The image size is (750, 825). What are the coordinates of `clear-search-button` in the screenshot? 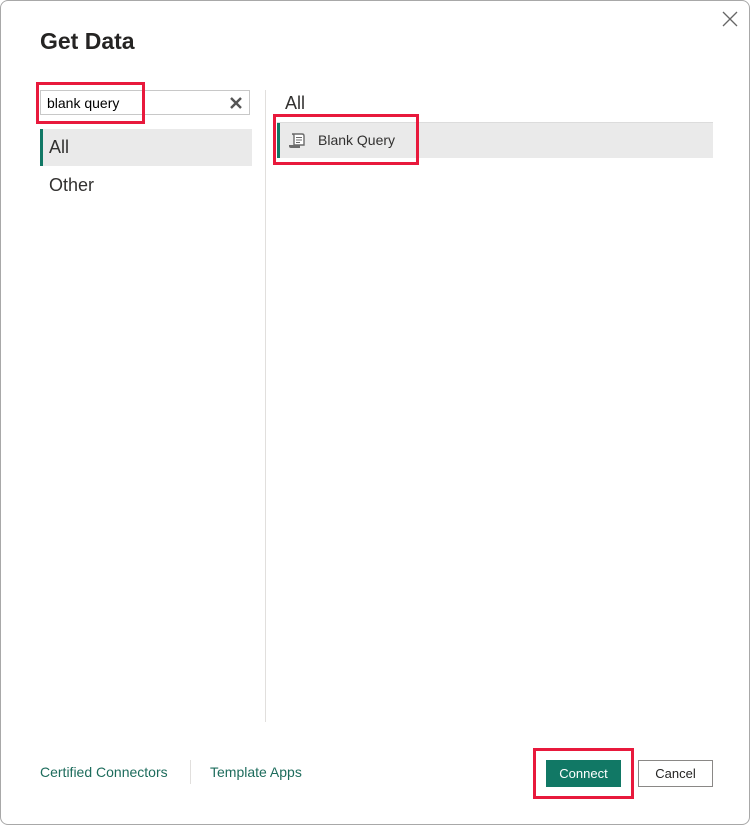 It's located at (236, 103).